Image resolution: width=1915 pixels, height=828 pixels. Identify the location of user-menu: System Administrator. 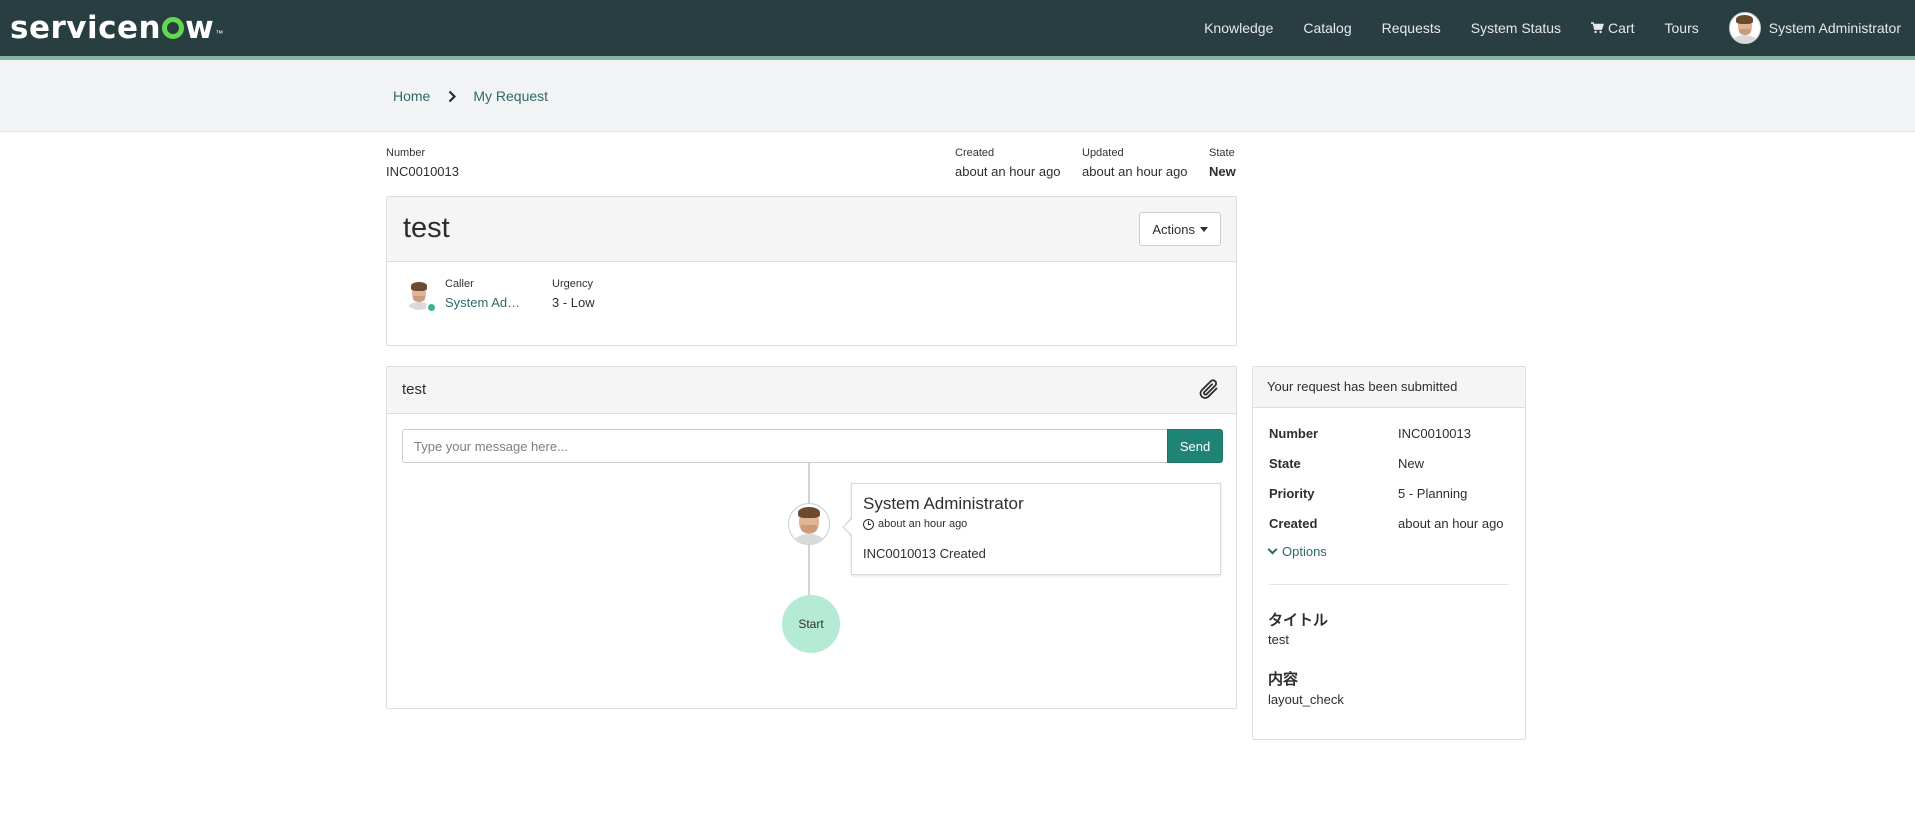
(1814, 28).